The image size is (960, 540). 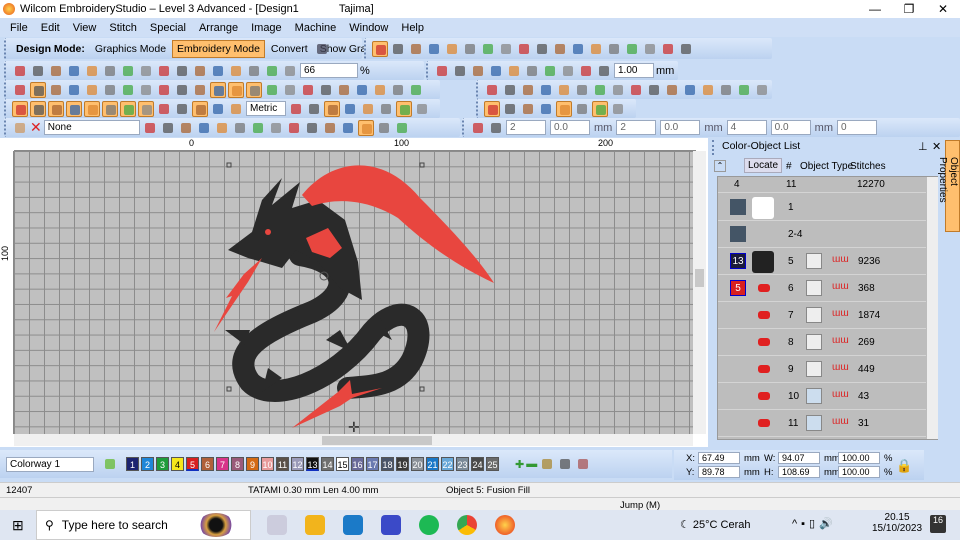 What do you see at coordinates (578, 49) in the screenshot?
I see `text-icon` at bounding box center [578, 49].